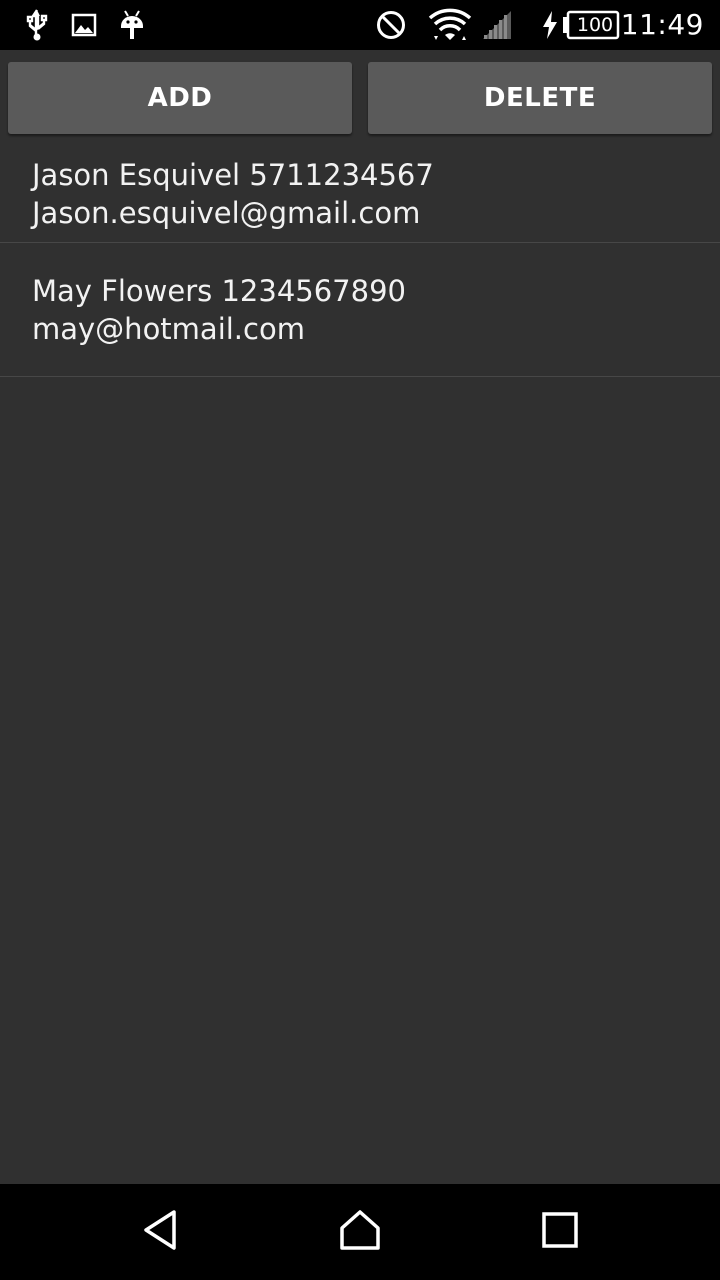  Describe the element at coordinates (132, 25) in the screenshot. I see `android-icon` at that location.